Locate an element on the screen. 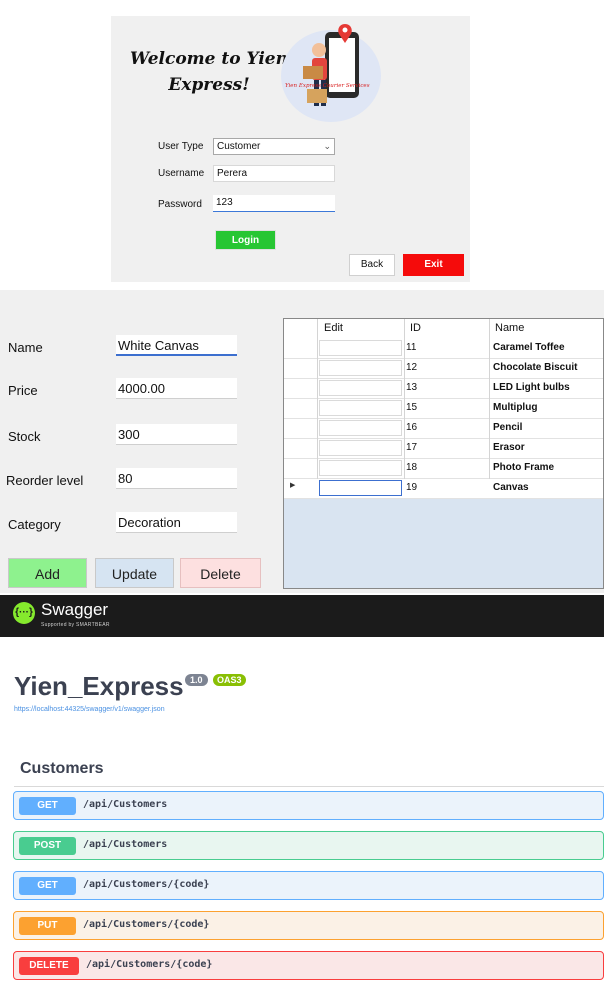 This screenshot has height=986, width=604. reorder-level-field: 80 is located at coordinates (176, 478).